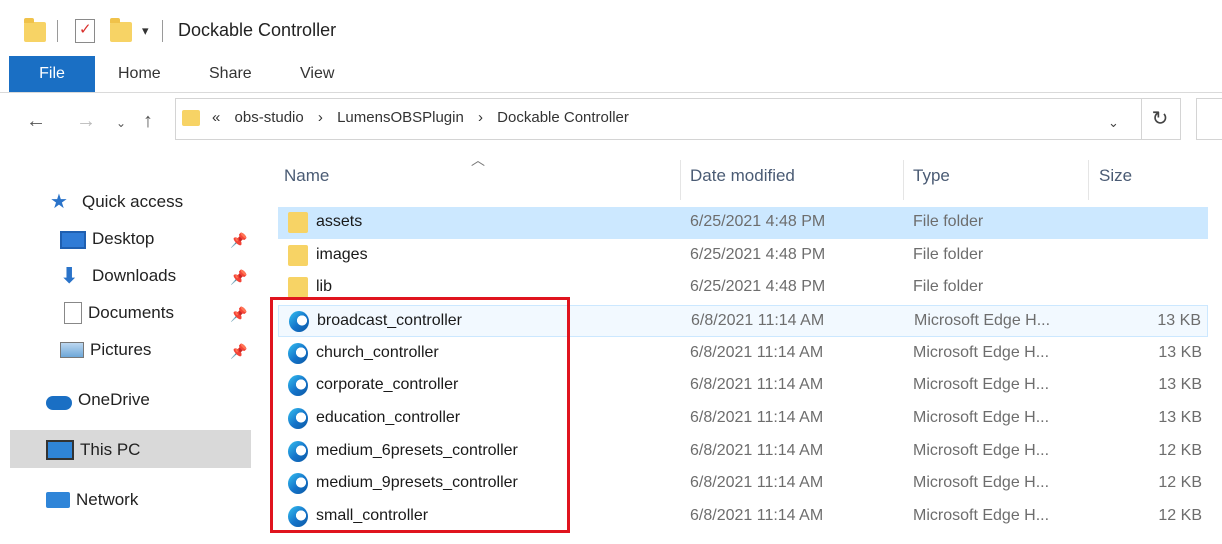  Describe the element at coordinates (52, 74) in the screenshot. I see `tab-file: File` at that location.